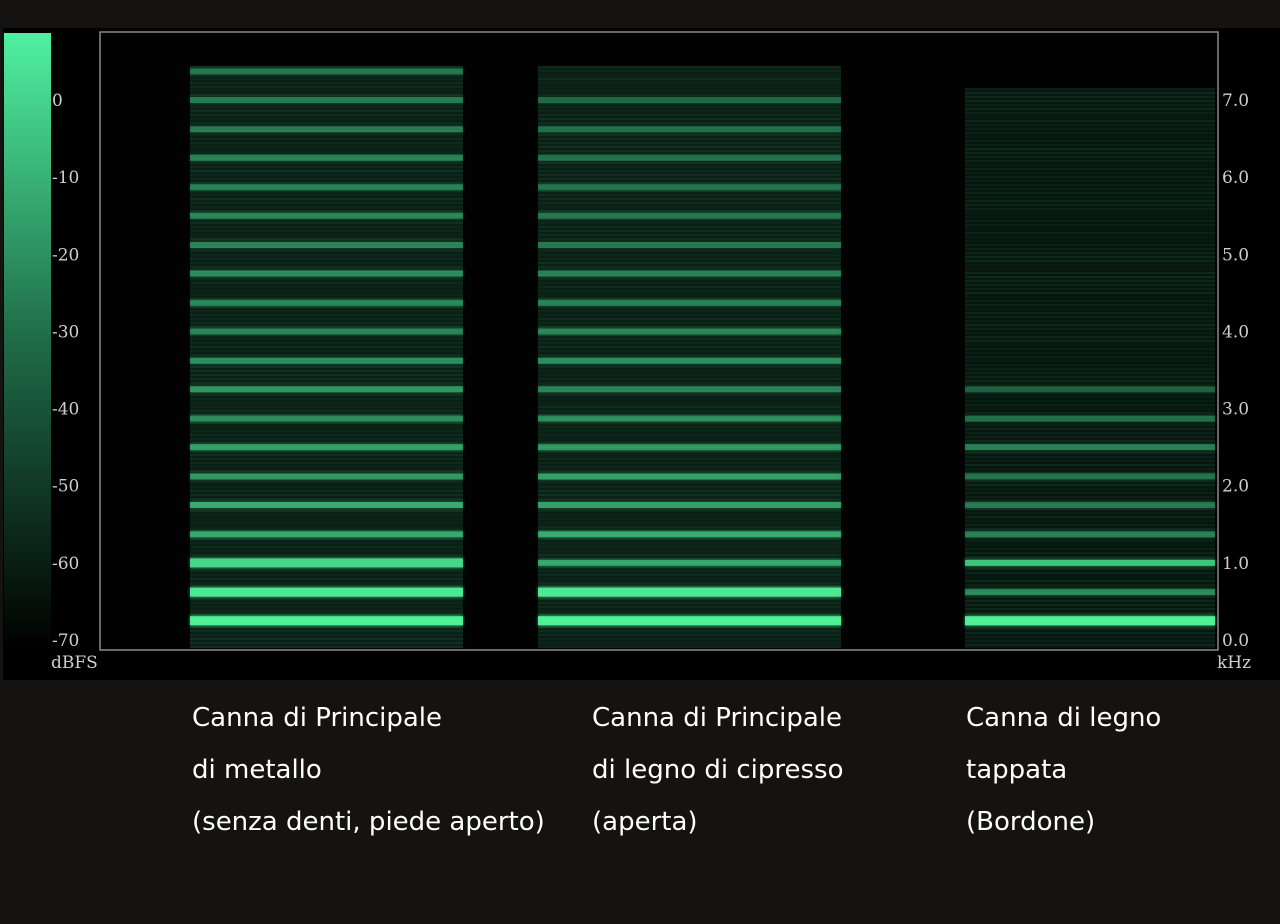 The height and width of the screenshot is (924, 1280). I want to click on caption-line: Canna di legno, so click(1064, 718).